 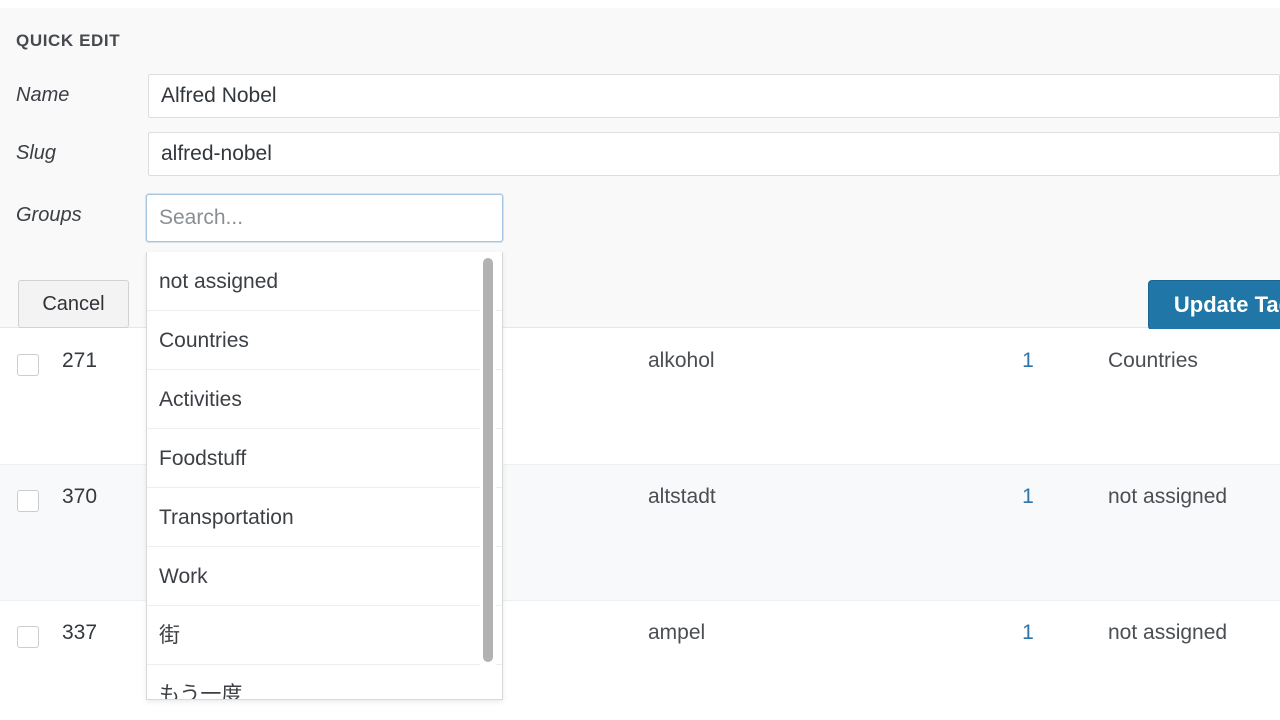 What do you see at coordinates (682, 496) in the screenshot?
I see `row-slug-cell: altstadt` at bounding box center [682, 496].